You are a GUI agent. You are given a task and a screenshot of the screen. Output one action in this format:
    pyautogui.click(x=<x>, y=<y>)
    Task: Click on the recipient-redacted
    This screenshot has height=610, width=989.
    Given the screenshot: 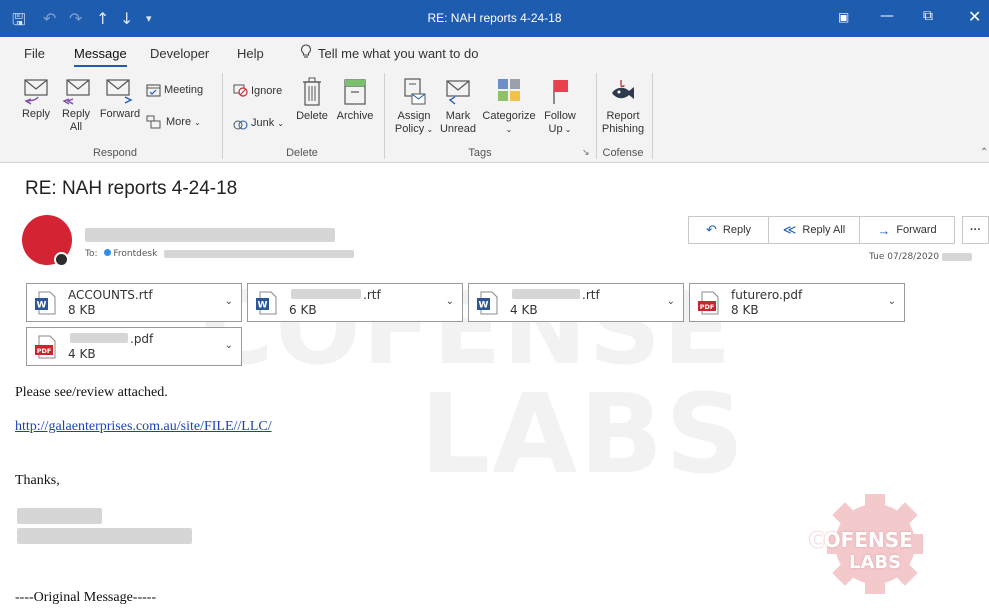 What is the action you would take?
    pyautogui.click(x=259, y=253)
    